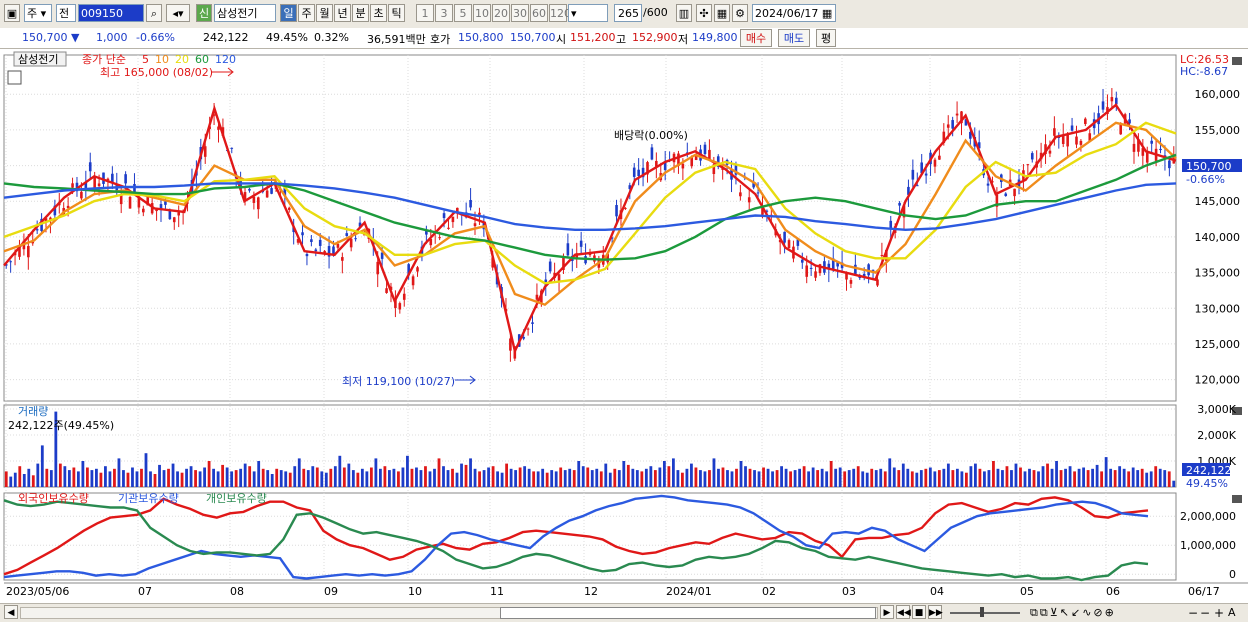 The image size is (1248, 622). I want to click on gear-icon: ⚙, so click(740, 13).